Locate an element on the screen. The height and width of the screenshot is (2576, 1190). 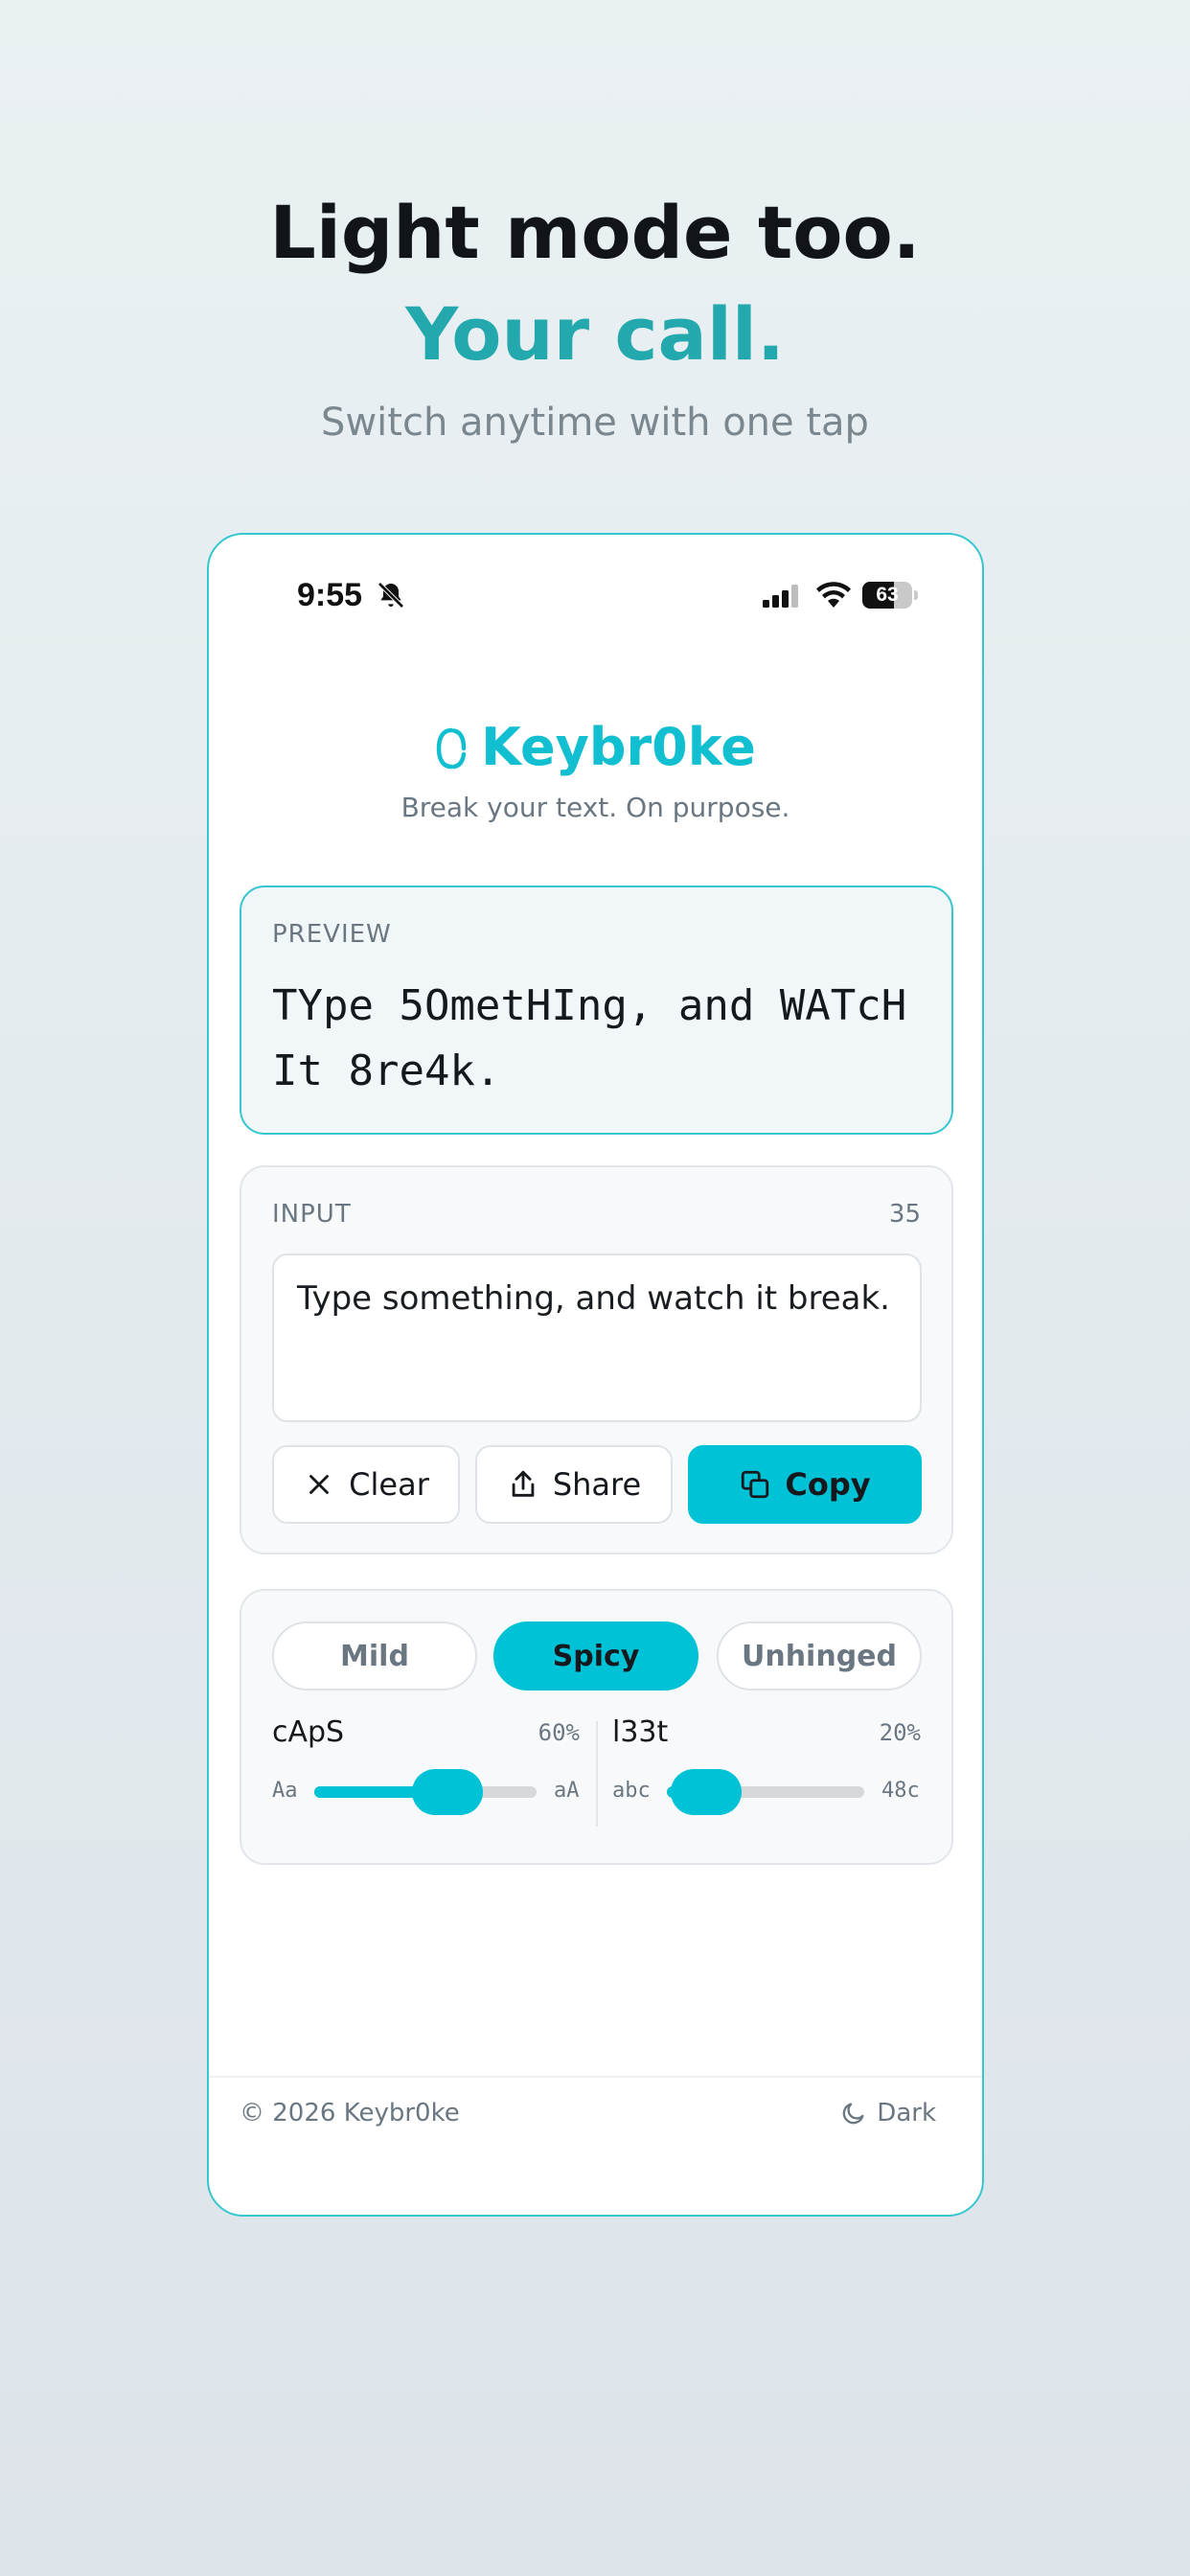
preview-label: PREVIEW is located at coordinates (332, 934).